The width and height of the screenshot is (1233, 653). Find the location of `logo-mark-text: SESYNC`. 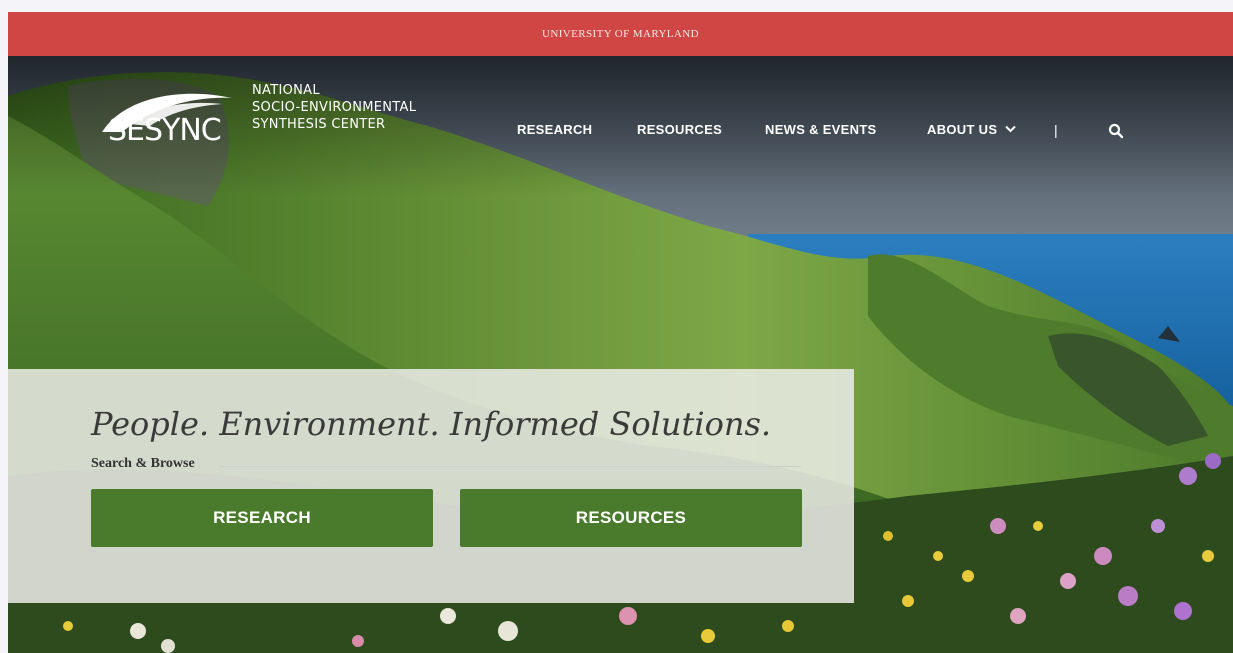

logo-mark-text: SESYNC is located at coordinates (164, 128).